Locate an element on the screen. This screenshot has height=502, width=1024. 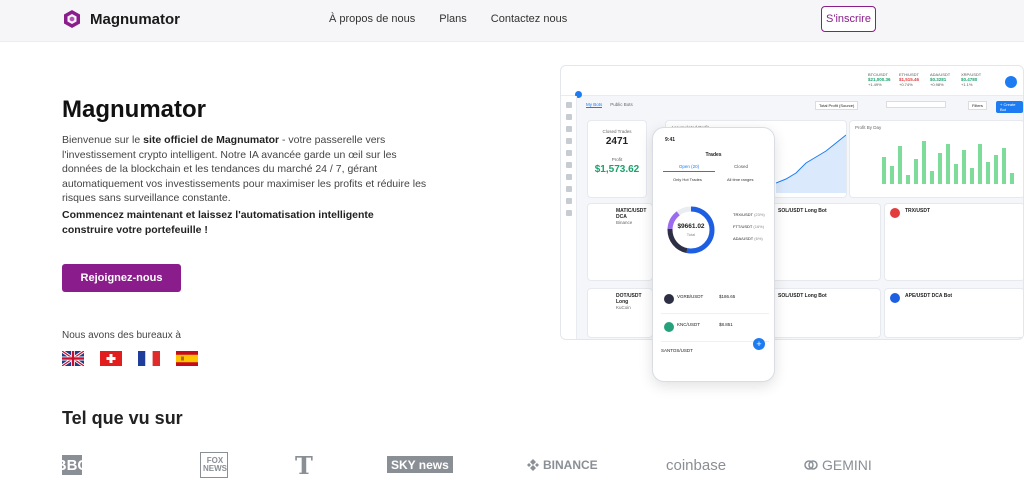
tab-my-bots: My Bots is located at coordinates (594, 105).